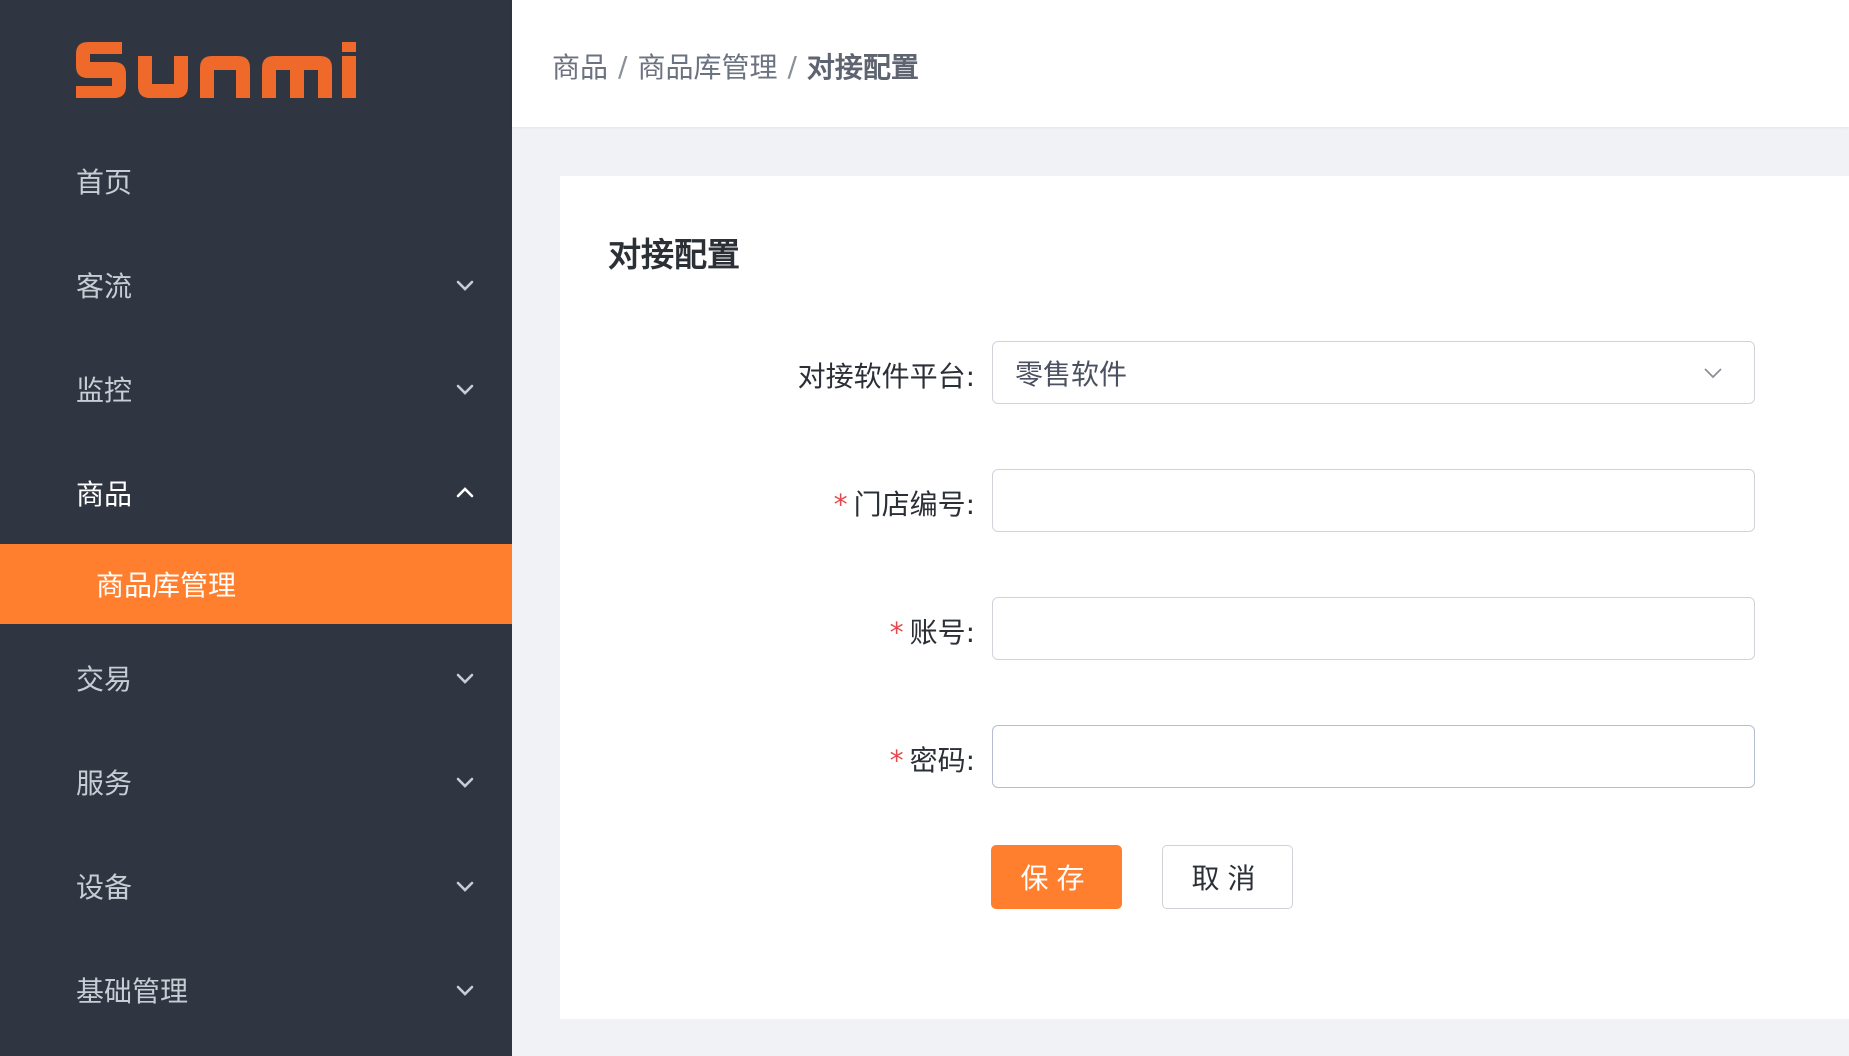 The image size is (1849, 1056). I want to click on sidebar-item-label: 首页, so click(104, 182).